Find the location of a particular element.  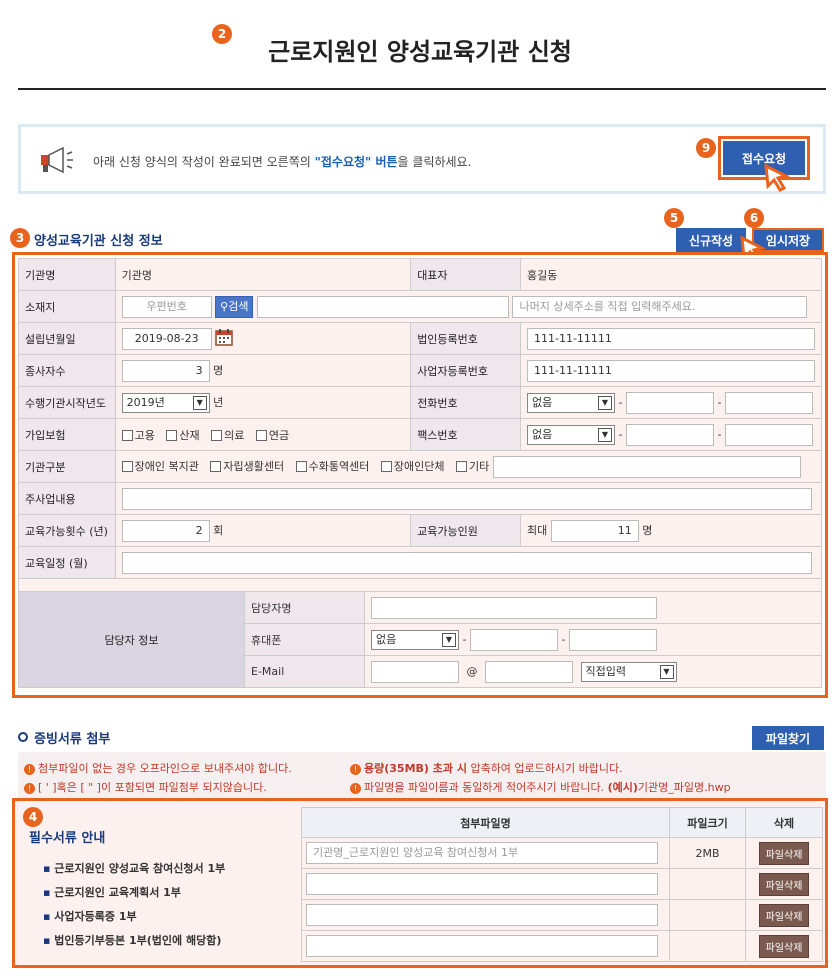

fax-mid-input is located at coordinates (669, 434).